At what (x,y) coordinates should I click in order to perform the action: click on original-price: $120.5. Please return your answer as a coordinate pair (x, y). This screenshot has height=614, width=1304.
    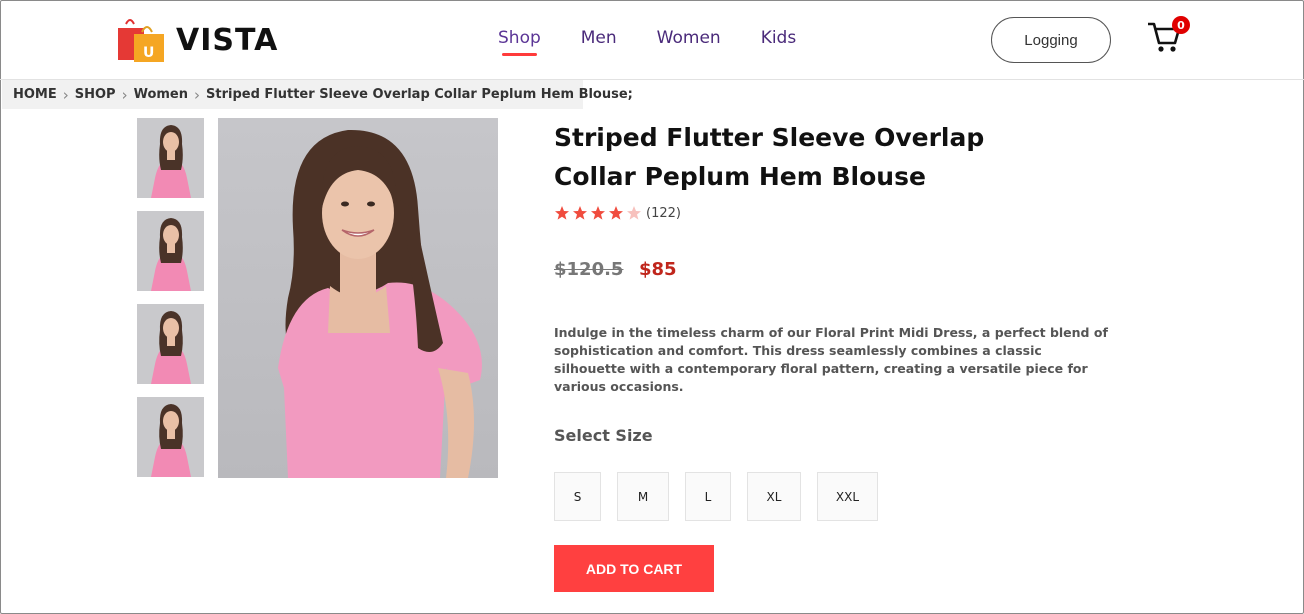
    Looking at the image, I should click on (589, 269).